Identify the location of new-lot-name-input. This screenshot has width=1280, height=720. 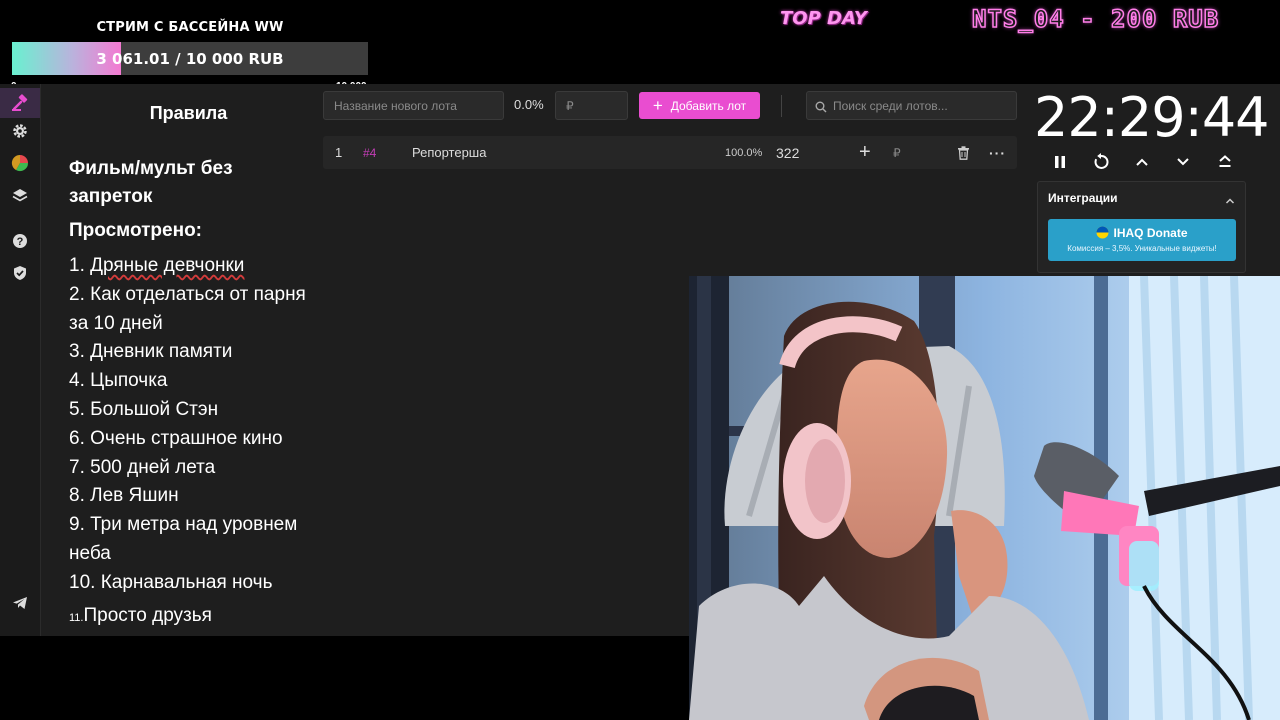
(413, 105).